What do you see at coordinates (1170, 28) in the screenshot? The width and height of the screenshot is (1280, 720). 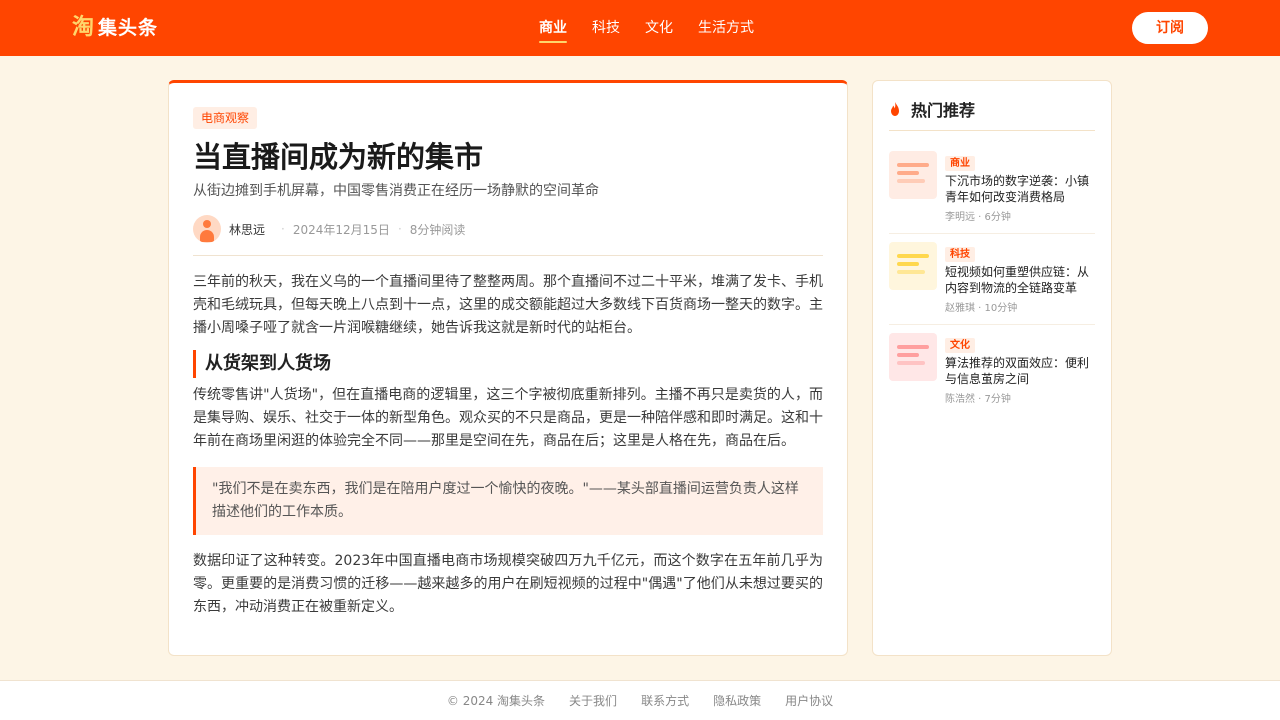 I see `subscribe-button: 订阅` at bounding box center [1170, 28].